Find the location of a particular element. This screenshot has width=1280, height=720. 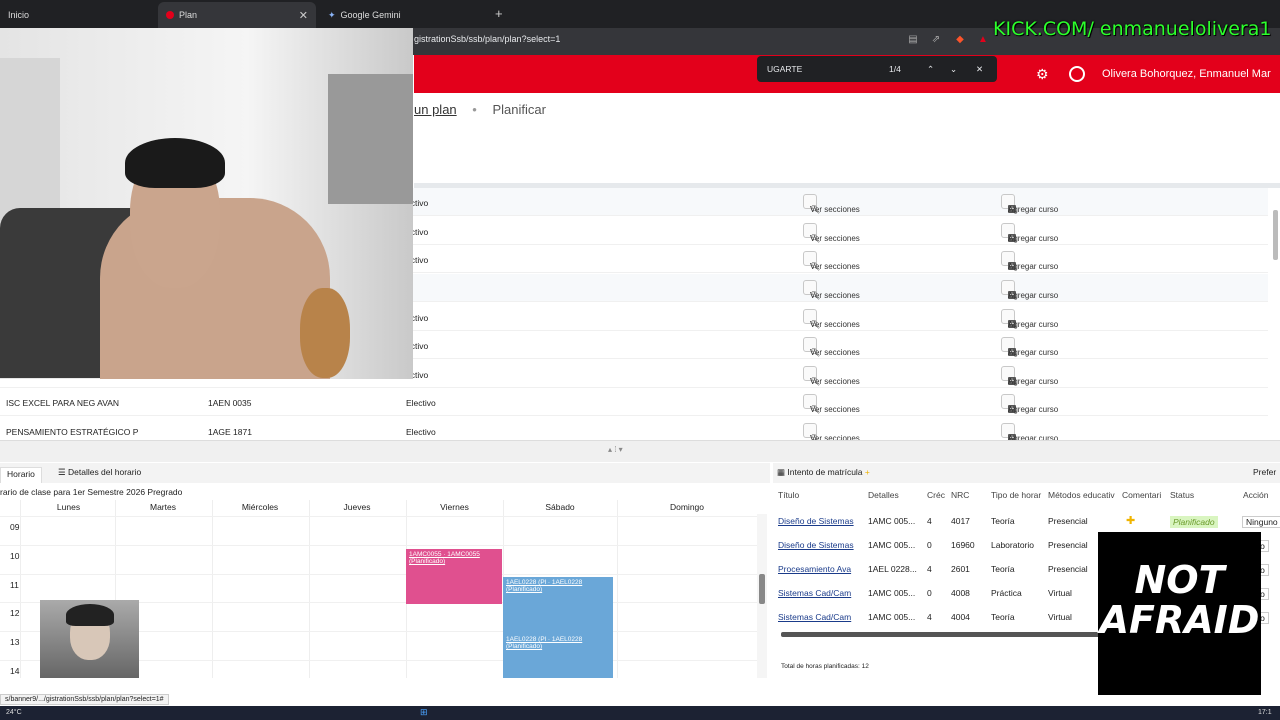

plus-icon: + is located at coordinates (867, 472).